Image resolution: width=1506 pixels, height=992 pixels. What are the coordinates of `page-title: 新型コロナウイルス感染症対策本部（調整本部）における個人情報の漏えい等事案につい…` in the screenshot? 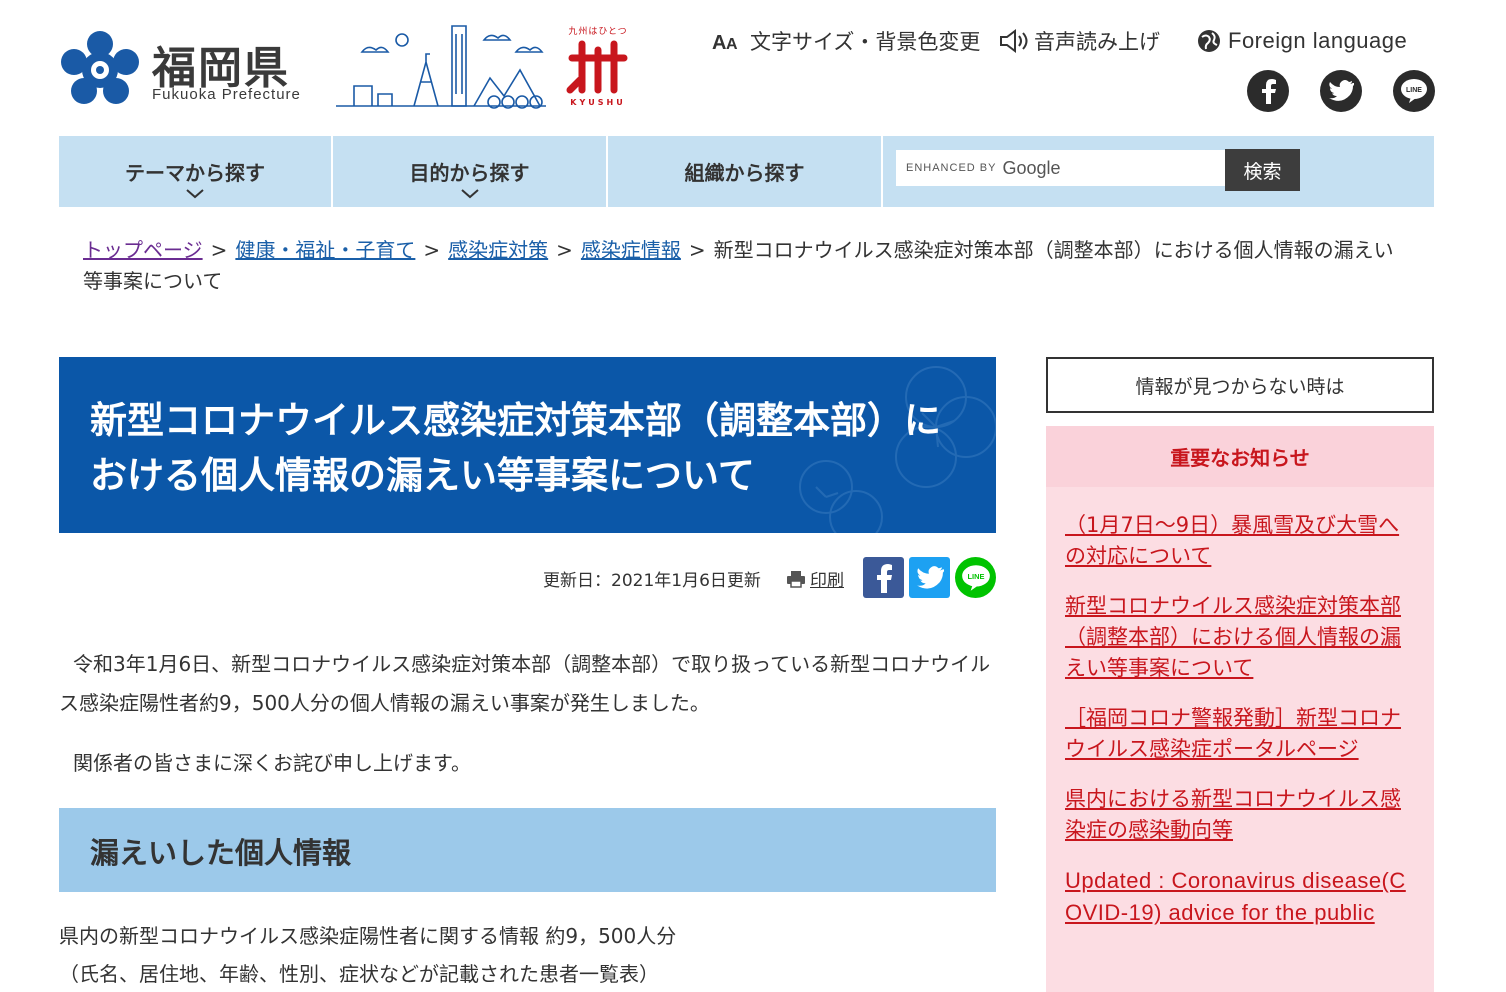 It's located at (515, 448).